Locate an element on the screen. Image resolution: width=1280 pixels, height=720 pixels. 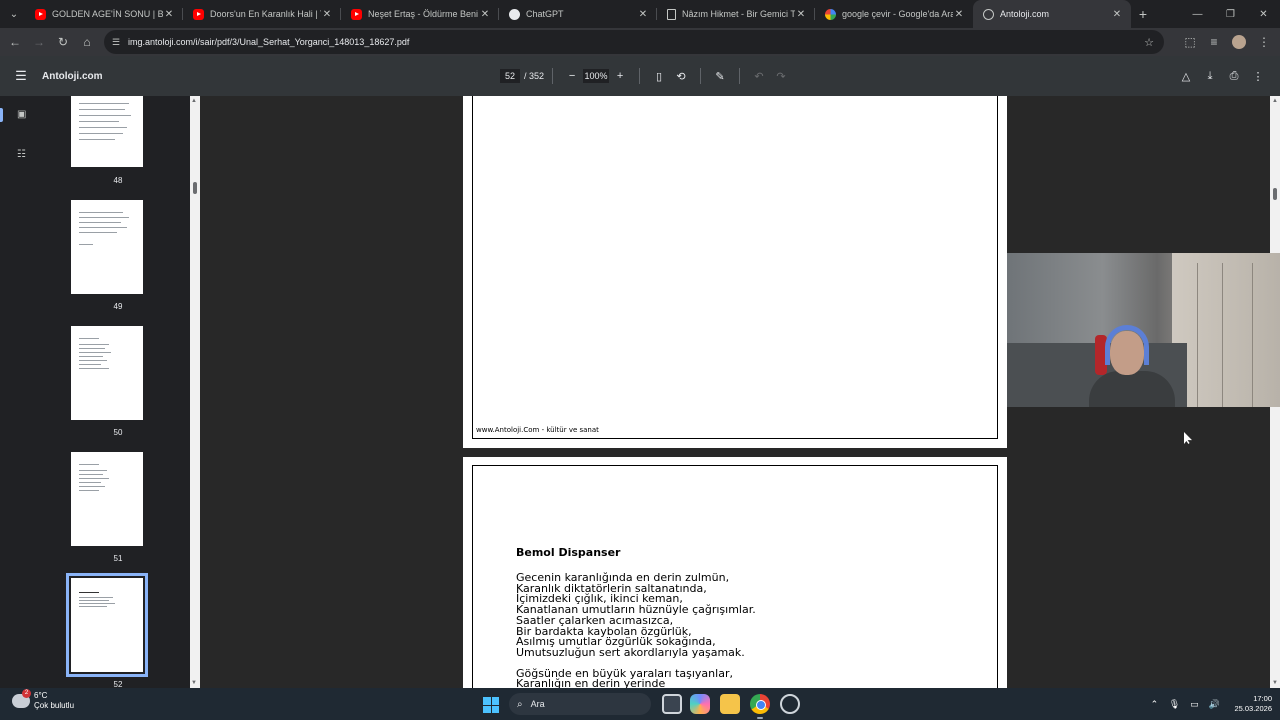
page-thumbnail-selected is located at coordinates (107, 625).